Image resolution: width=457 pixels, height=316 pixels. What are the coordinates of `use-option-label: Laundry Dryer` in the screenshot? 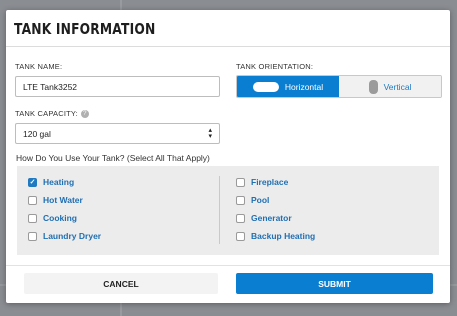 It's located at (72, 236).